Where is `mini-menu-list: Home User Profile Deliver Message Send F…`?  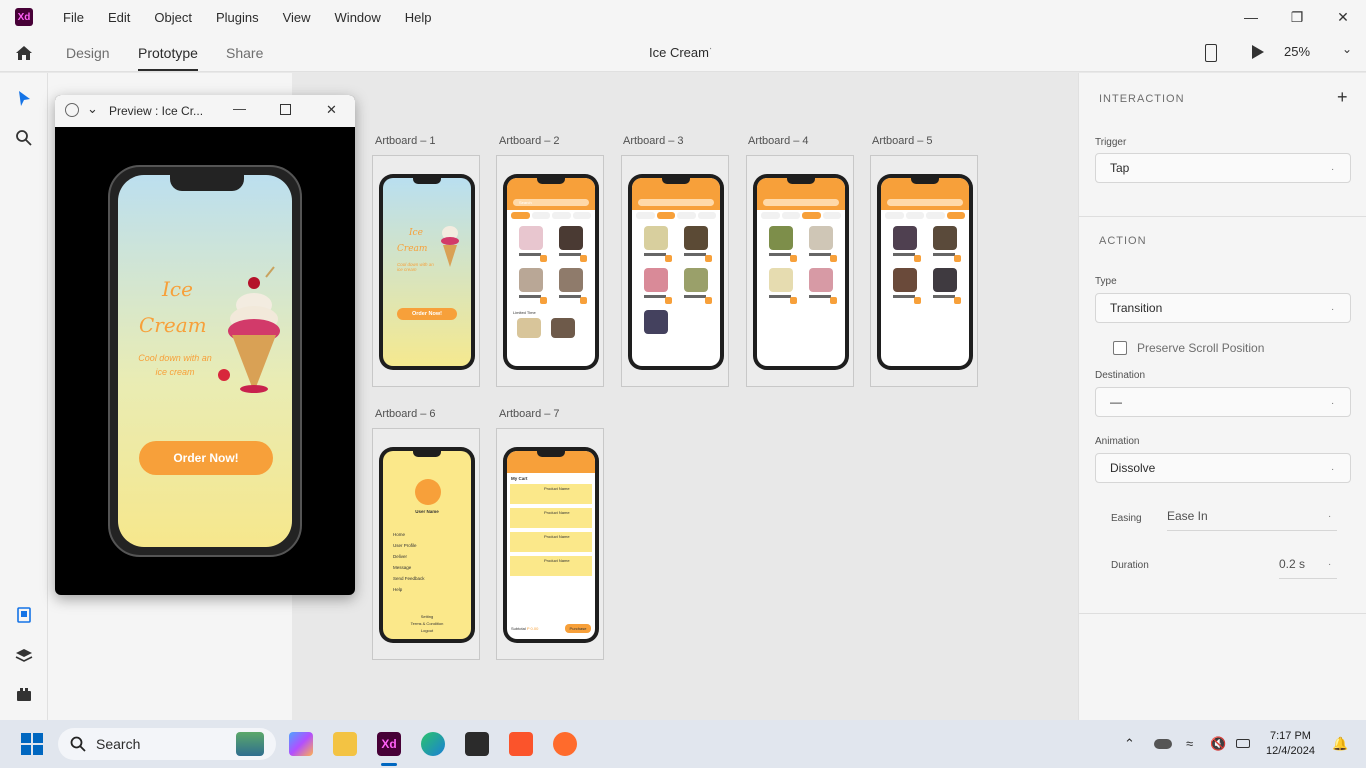
mini-menu-list: Home User Profile Deliver Message Send F… is located at coordinates (409, 562).